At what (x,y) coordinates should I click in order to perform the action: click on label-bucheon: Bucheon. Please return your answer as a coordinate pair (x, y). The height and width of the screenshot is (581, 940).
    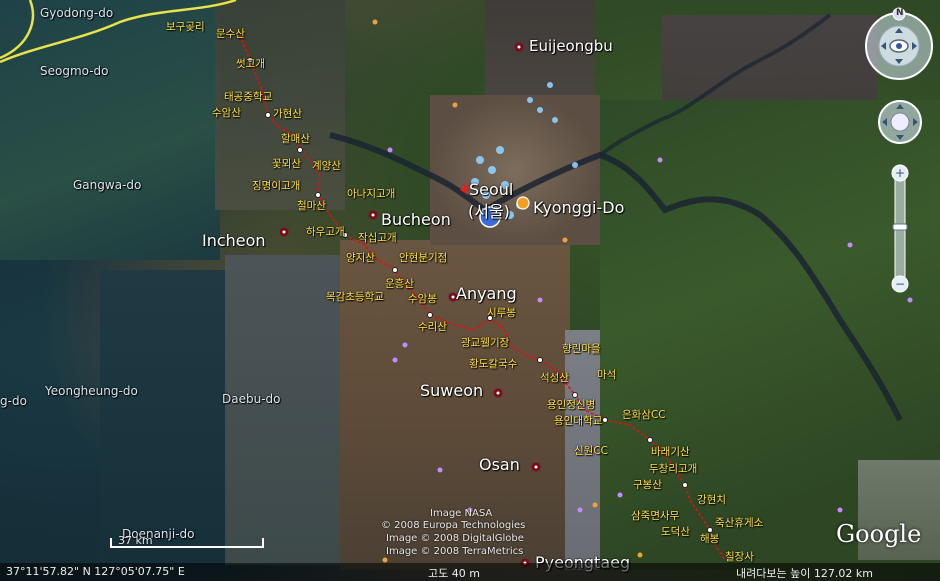
    Looking at the image, I should click on (416, 219).